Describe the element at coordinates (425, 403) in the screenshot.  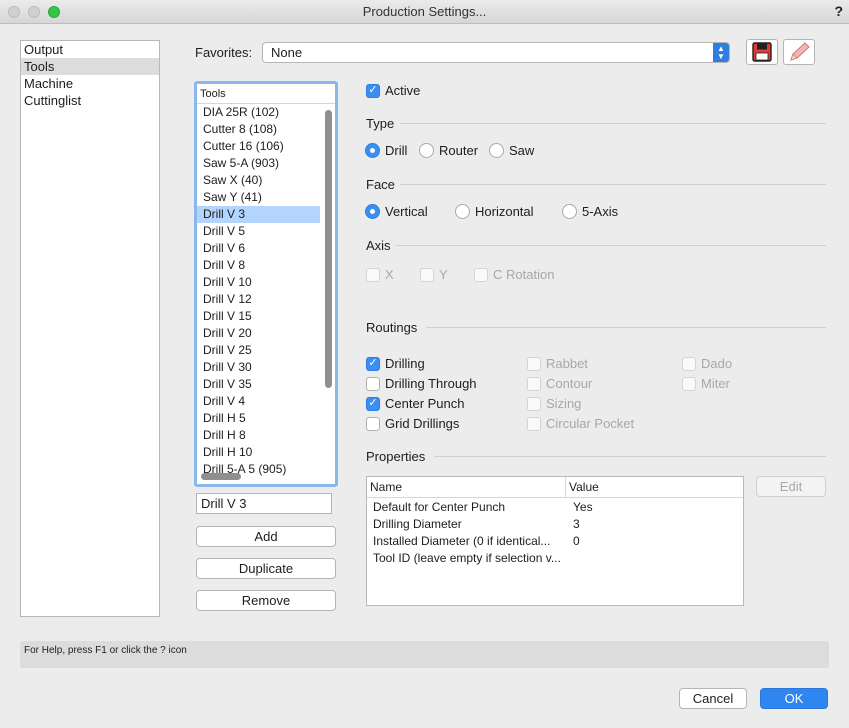
I see `routing-center-punch-label: Center Punch` at that location.